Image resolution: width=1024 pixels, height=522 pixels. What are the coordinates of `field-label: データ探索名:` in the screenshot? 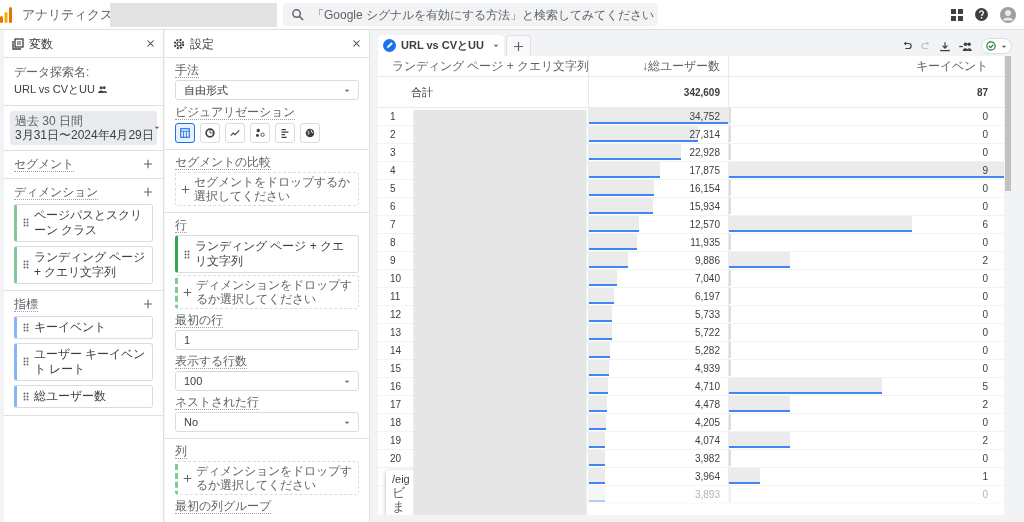 It's located at (52, 72).